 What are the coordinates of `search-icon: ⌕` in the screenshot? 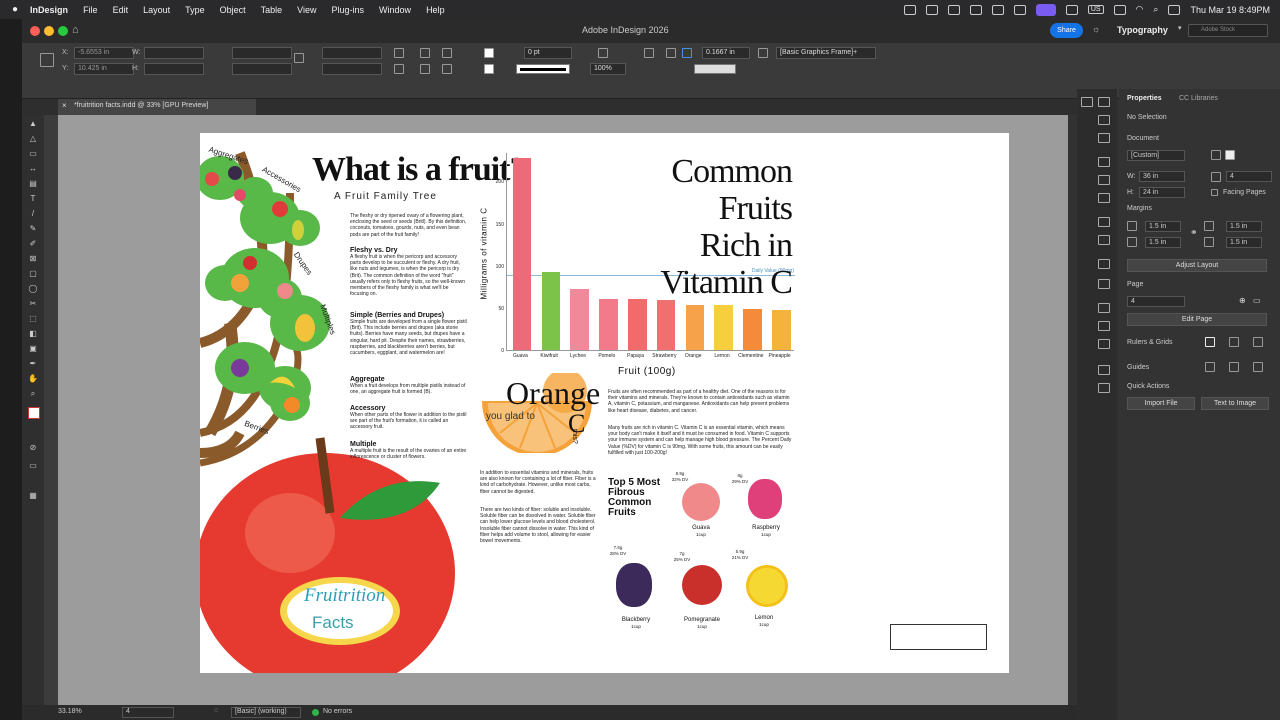 It's located at (1155, 9).